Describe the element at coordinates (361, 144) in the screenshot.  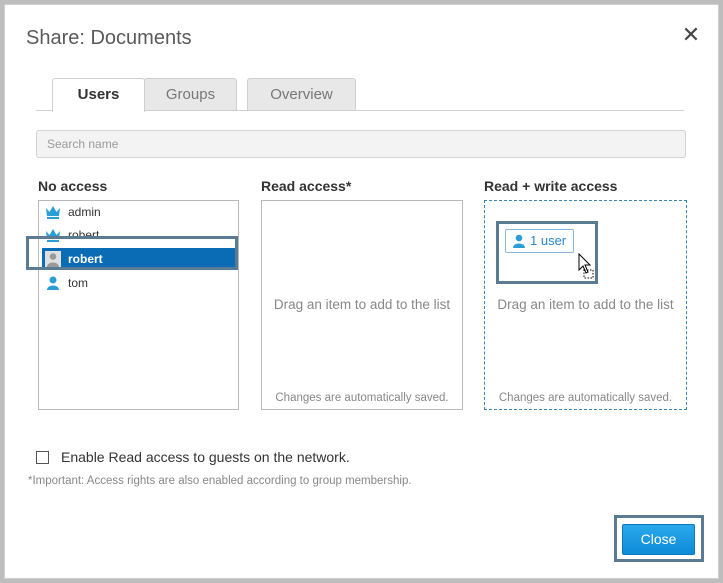
I see `search-input` at that location.